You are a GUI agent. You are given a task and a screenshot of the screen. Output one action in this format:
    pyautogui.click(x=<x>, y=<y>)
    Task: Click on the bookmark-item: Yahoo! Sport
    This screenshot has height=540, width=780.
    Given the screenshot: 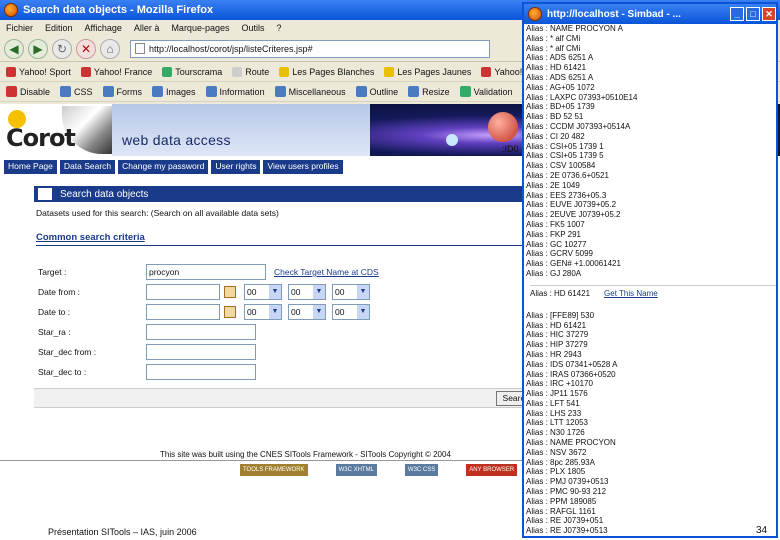 What is the action you would take?
    pyautogui.click(x=38, y=71)
    